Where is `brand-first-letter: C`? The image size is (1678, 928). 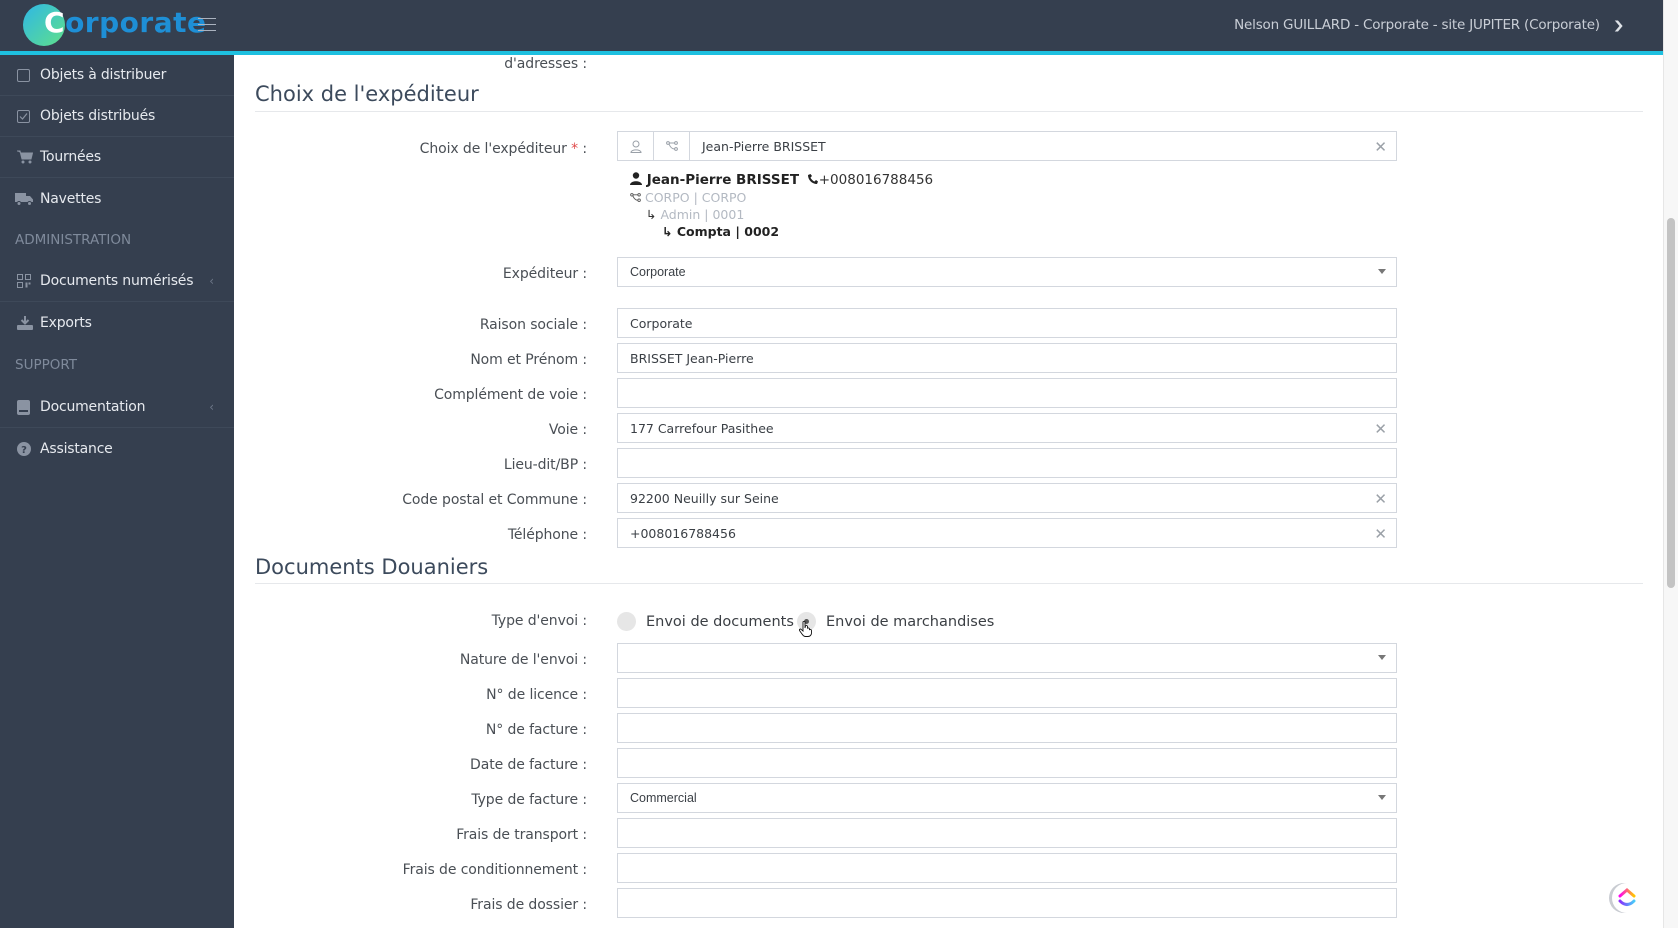
brand-first-letter: C is located at coordinates (55, 22).